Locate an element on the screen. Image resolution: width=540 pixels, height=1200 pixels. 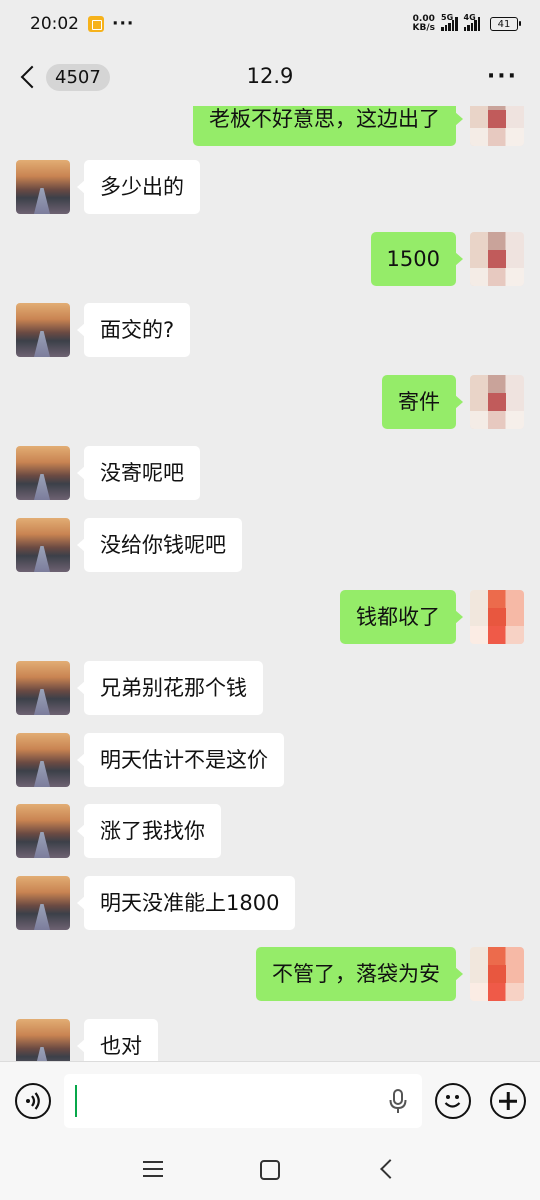
plus-icon is located at coordinates (508, 1101).